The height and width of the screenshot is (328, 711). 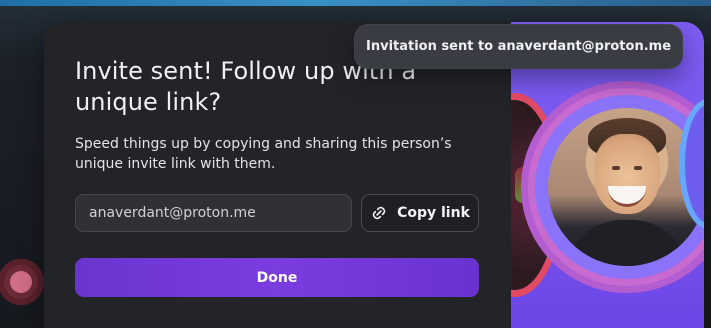 I want to click on invite-email-field: anaverdant@proton.me, so click(x=213, y=213).